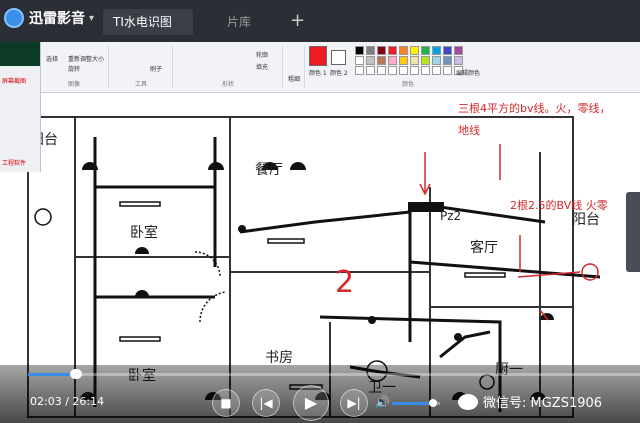 The width and height of the screenshot is (640, 423). What do you see at coordinates (294, 67) in the screenshot?
I see `ribbon-size: 粗细` at bounding box center [294, 67].